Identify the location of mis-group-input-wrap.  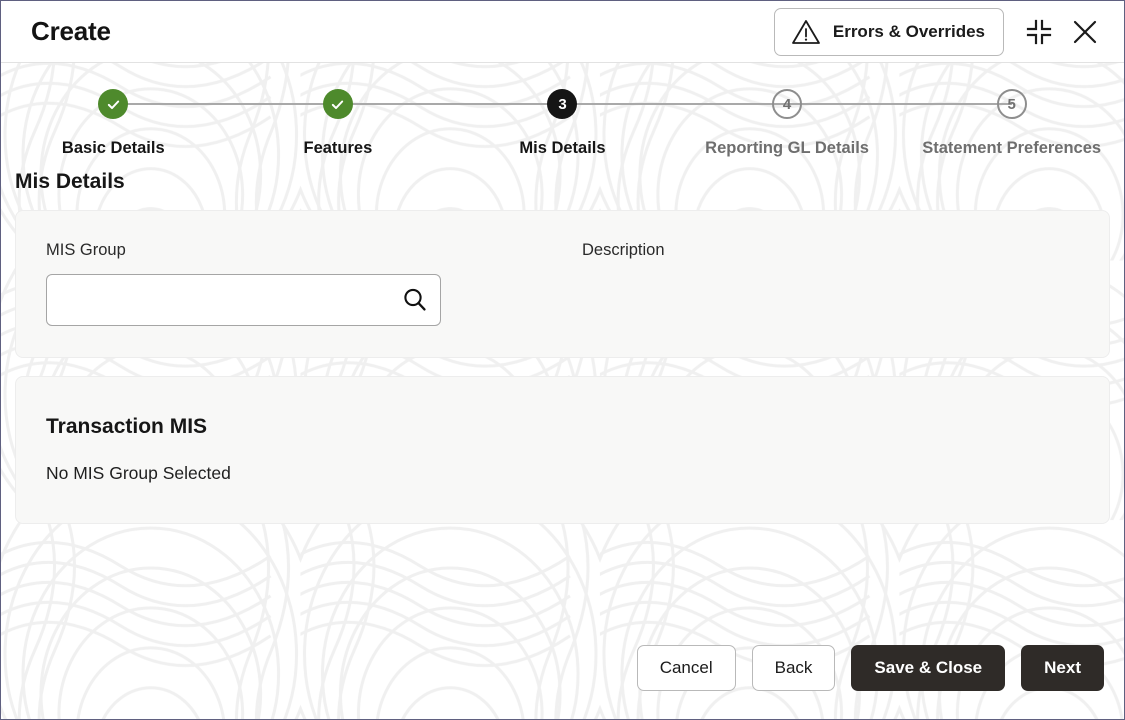
(243, 300).